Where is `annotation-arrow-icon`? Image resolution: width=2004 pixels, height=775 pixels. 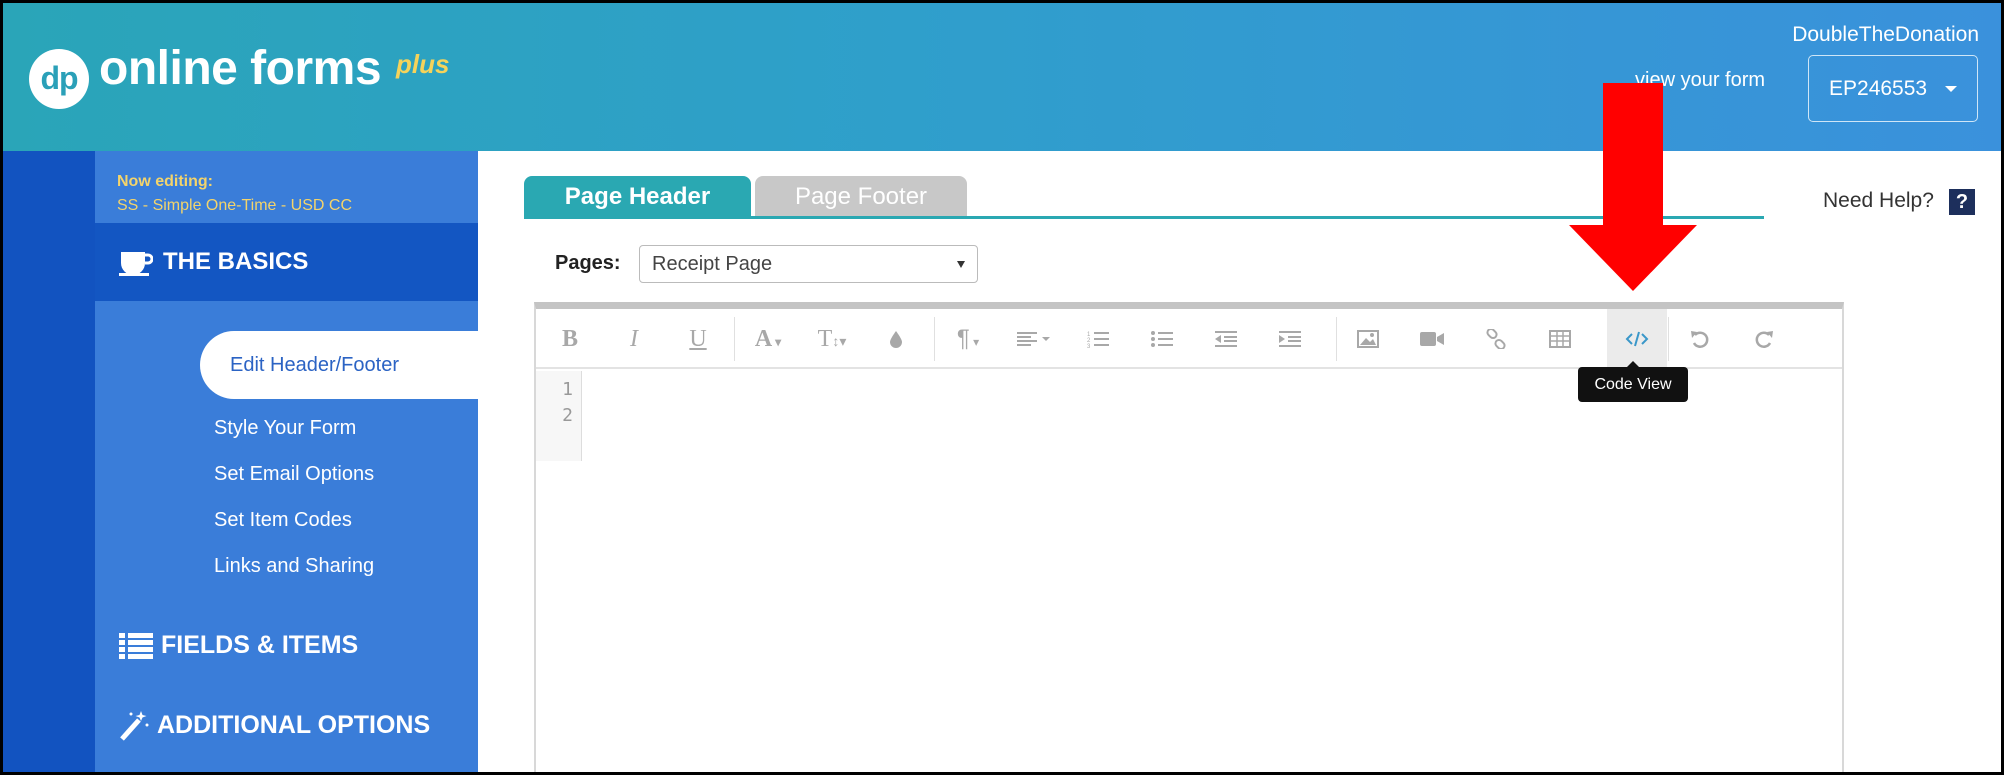
annotation-arrow-icon is located at coordinates (1633, 187).